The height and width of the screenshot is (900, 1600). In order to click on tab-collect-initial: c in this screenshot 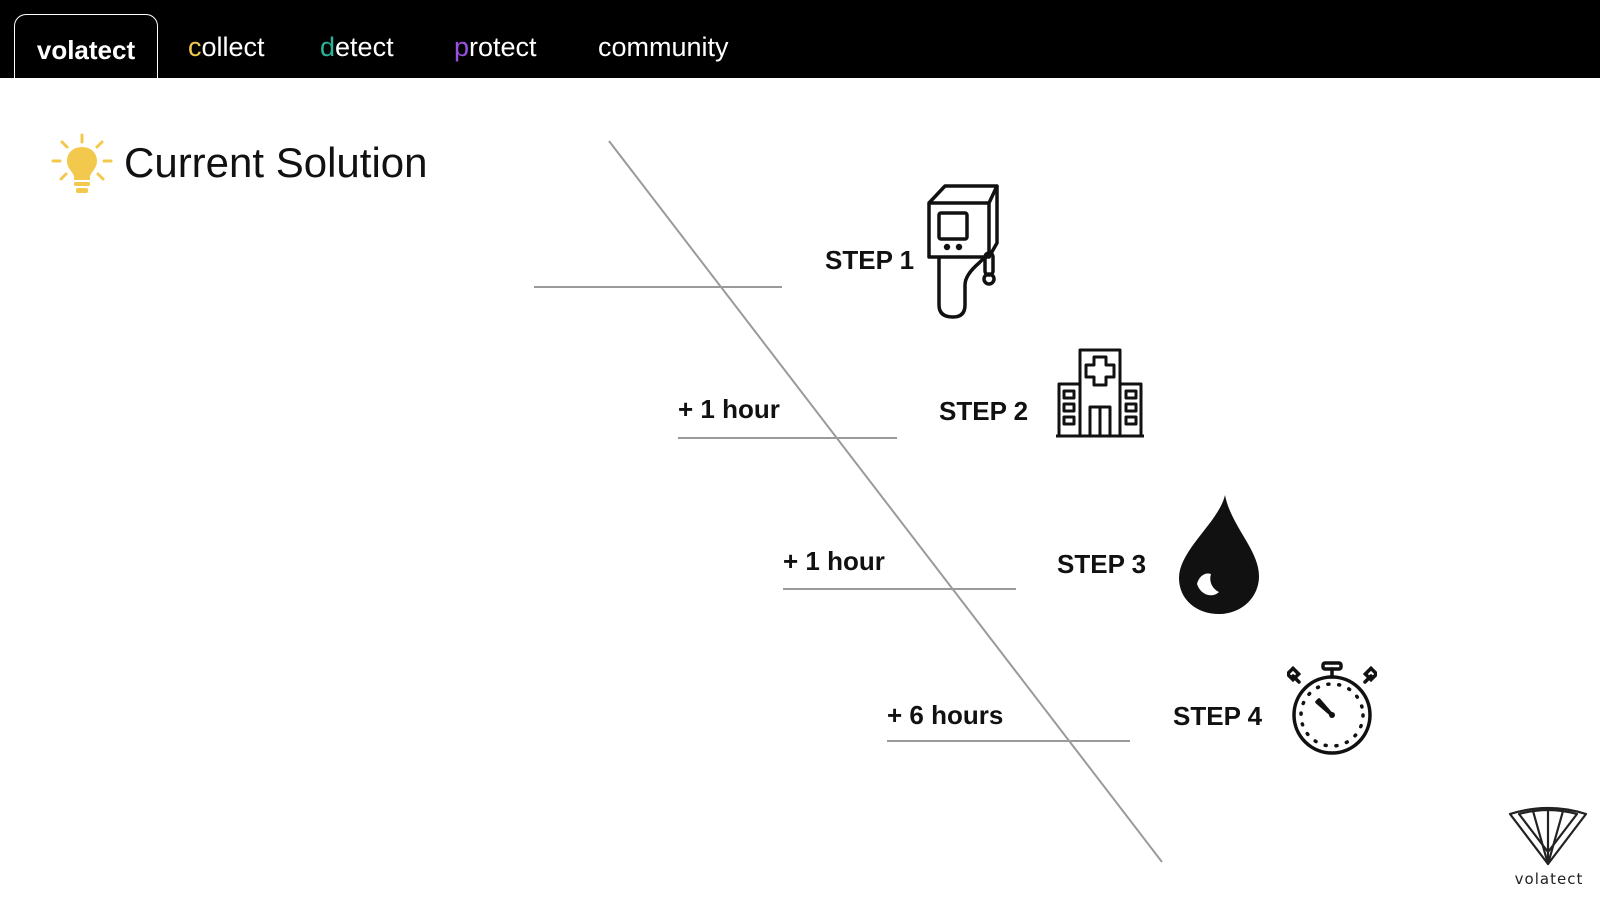, I will do `click(195, 47)`.